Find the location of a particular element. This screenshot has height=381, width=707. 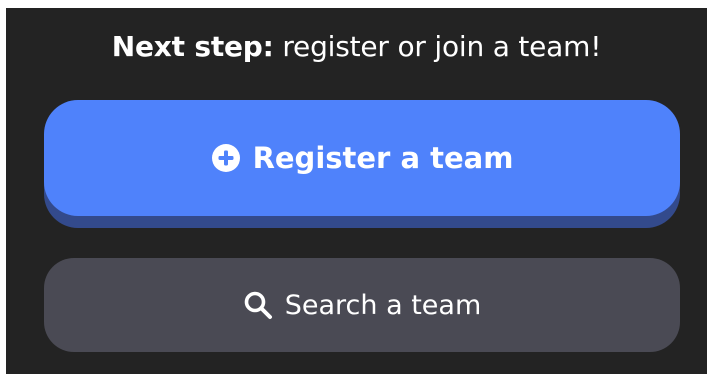

heading-strong-text: Next step: is located at coordinates (192, 46).